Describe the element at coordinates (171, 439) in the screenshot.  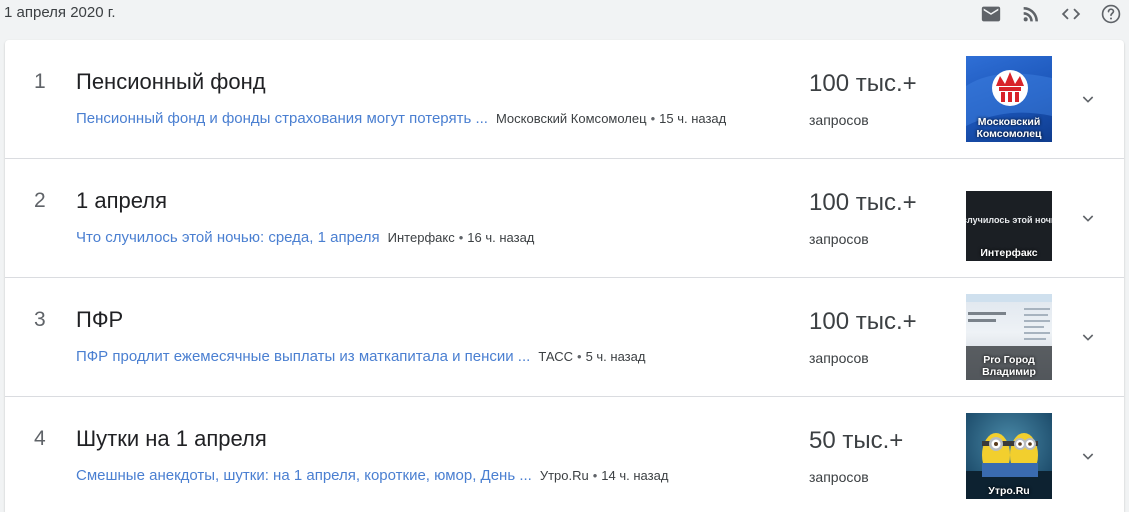
I see `trend-title: Шутки на 1 апреля` at that location.